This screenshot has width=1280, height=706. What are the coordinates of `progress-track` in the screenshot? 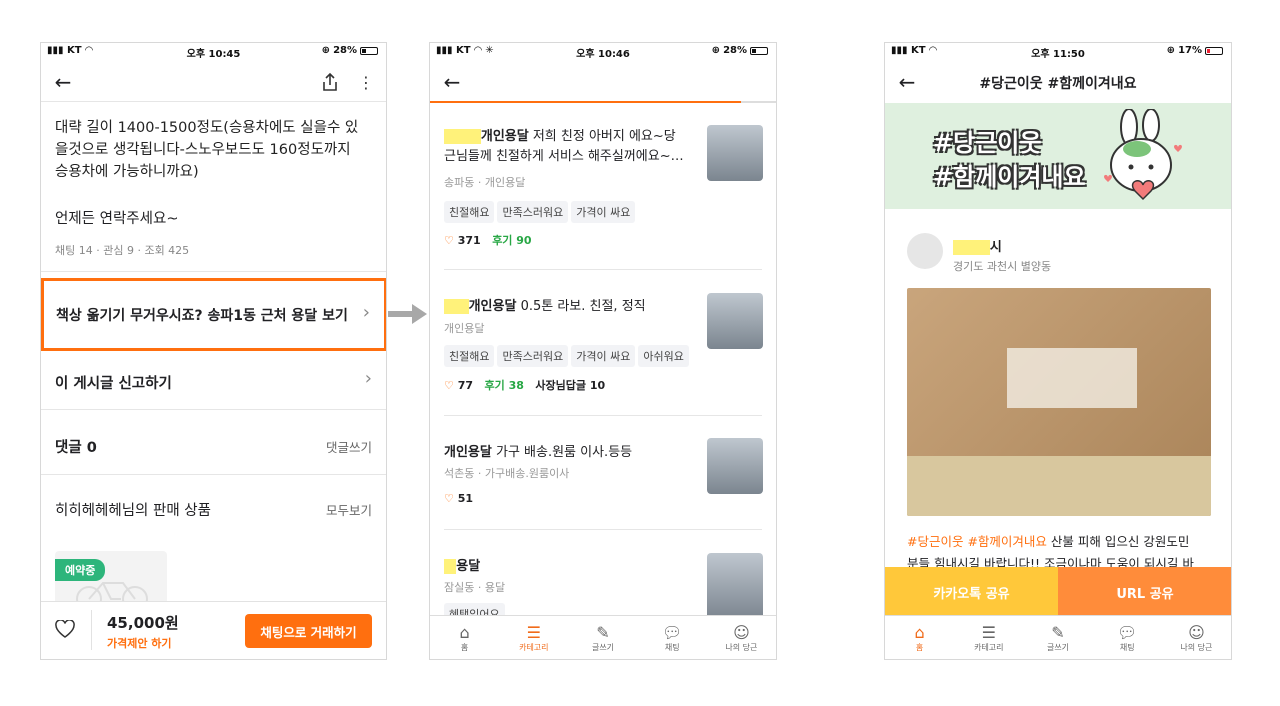 It's located at (603, 102).